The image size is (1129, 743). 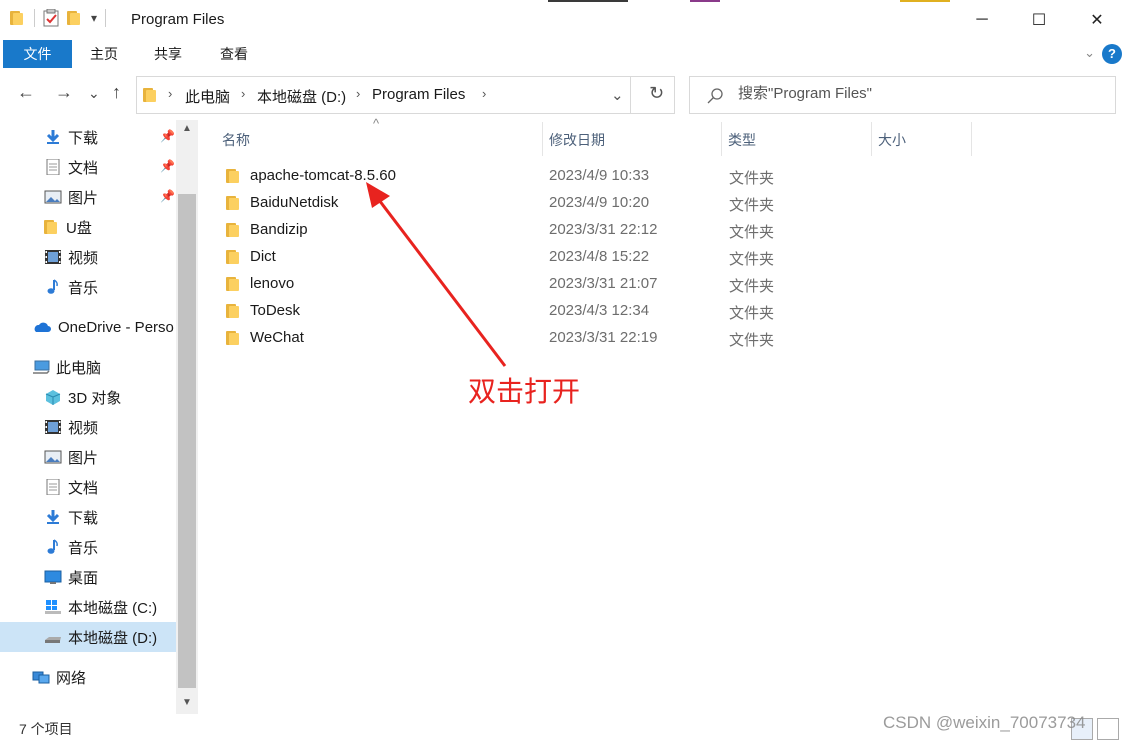 What do you see at coordinates (1039, 20) in the screenshot?
I see `maximize-button: ☐` at bounding box center [1039, 20].